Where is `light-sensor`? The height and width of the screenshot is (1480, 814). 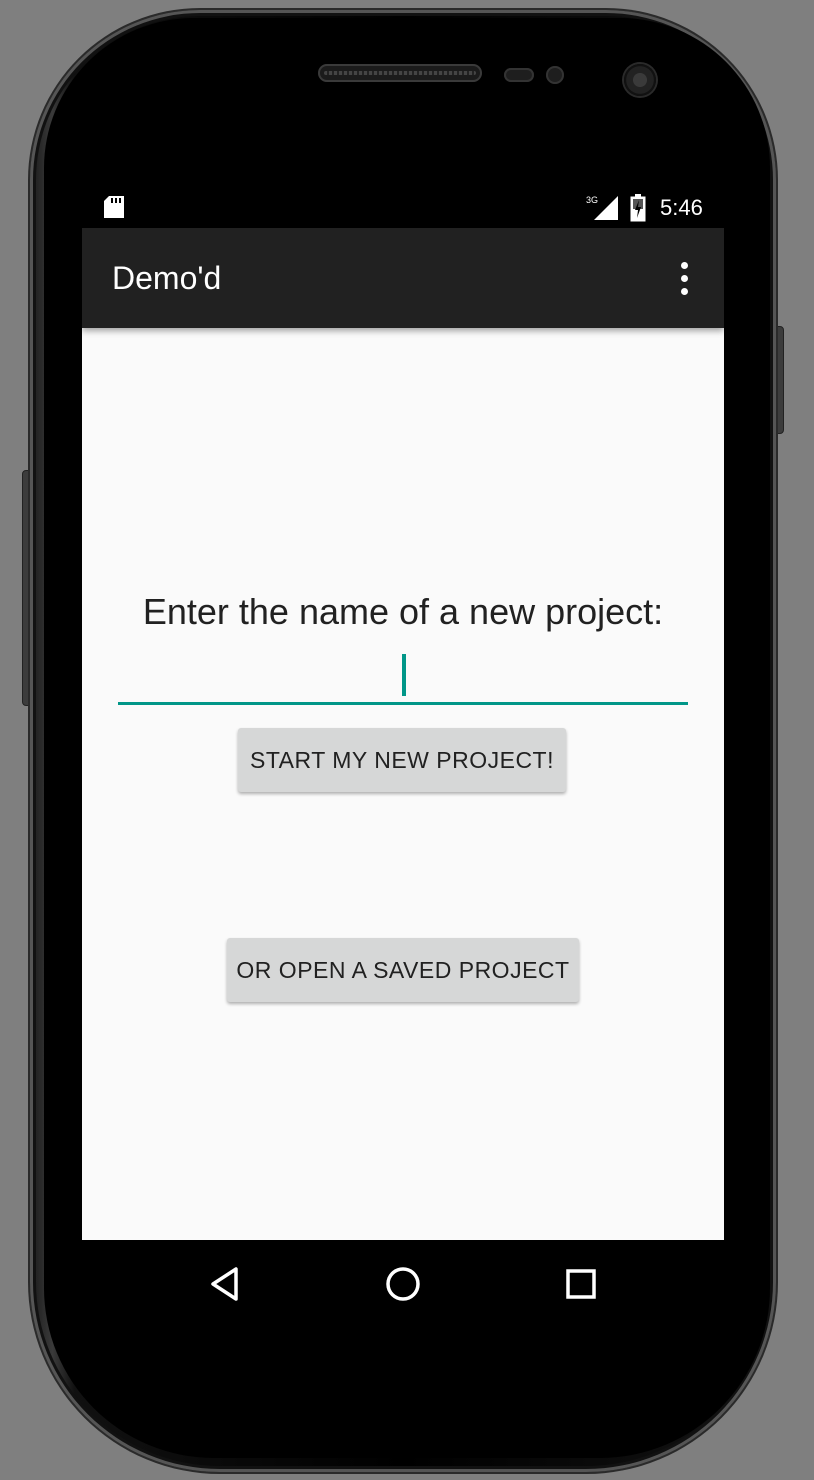 light-sensor is located at coordinates (555, 75).